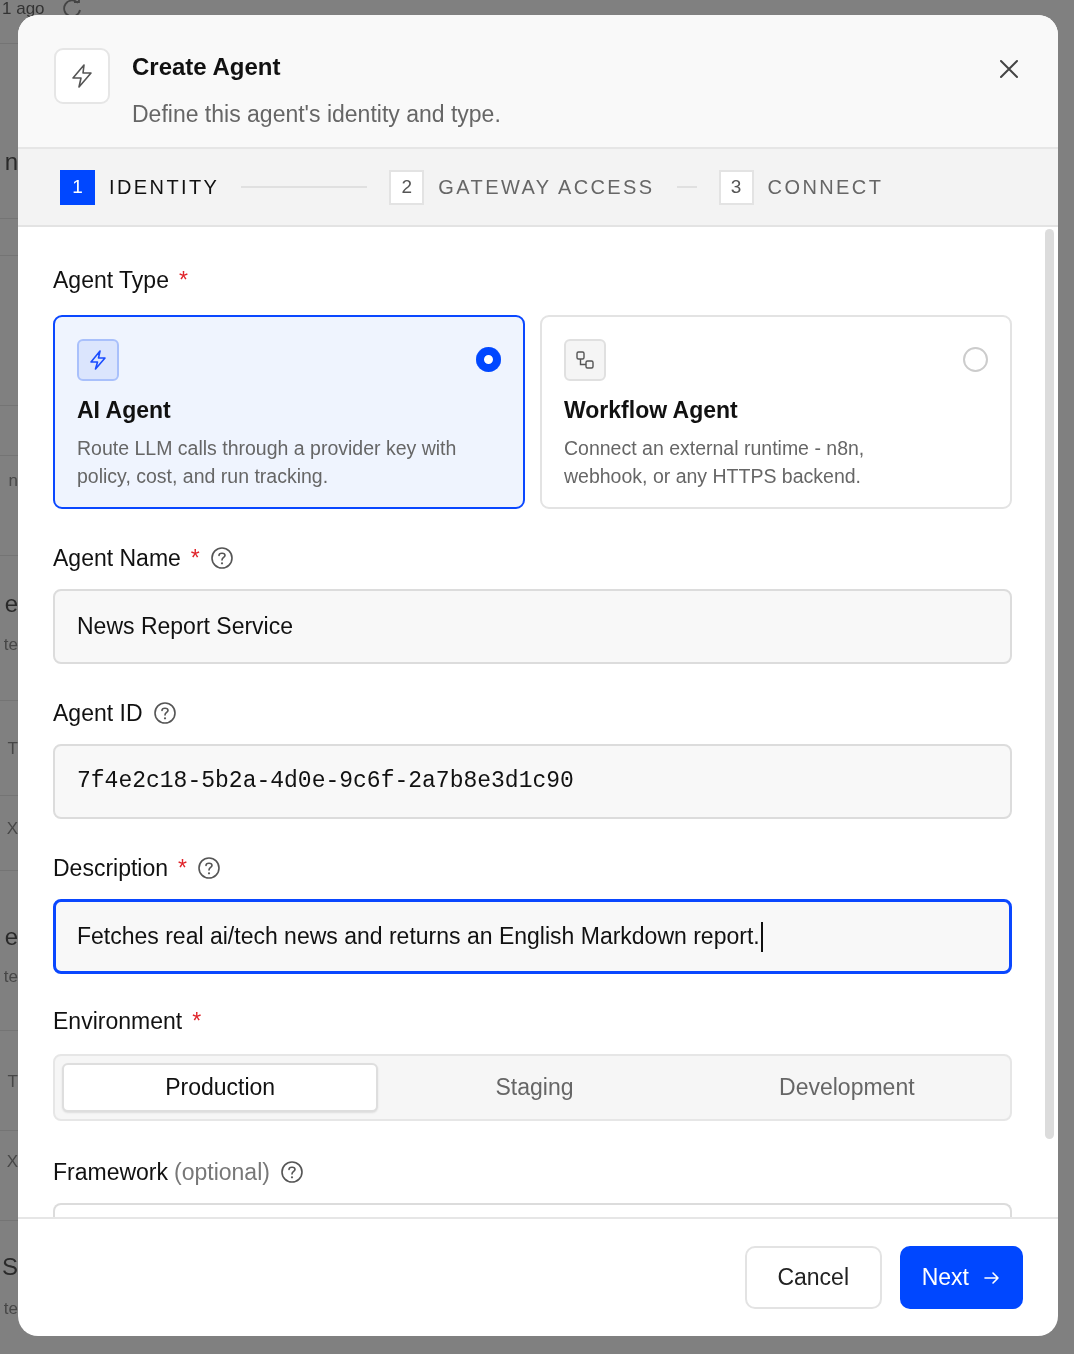  What do you see at coordinates (534, 1087) in the screenshot?
I see `environment-option: Staging` at bounding box center [534, 1087].